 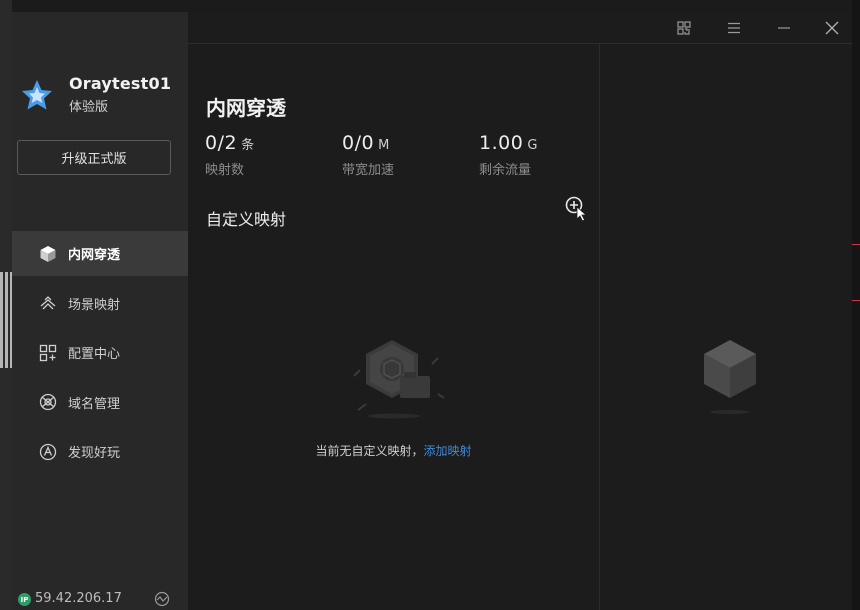 I want to click on title-bar, so click(x=520, y=28).